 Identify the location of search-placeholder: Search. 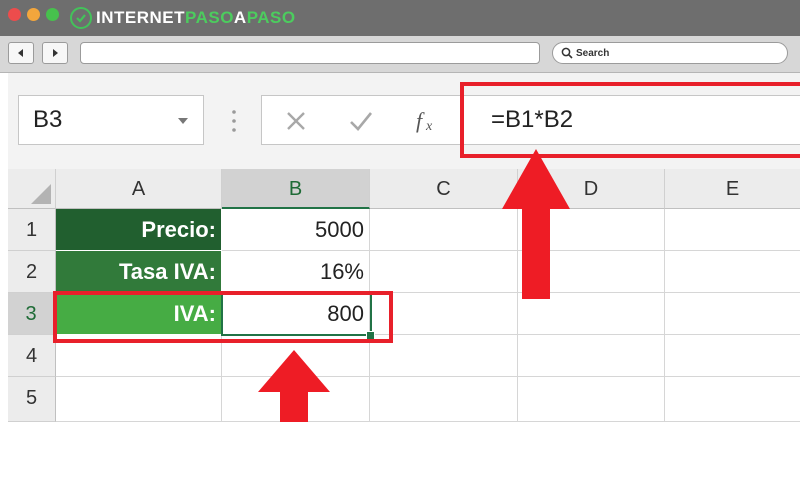
(593, 53).